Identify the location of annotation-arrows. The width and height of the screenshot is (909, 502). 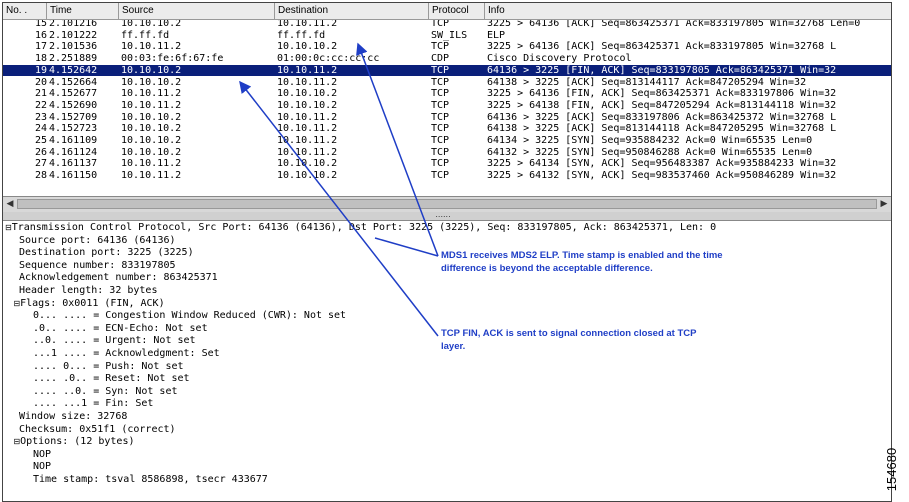
(339, 189).